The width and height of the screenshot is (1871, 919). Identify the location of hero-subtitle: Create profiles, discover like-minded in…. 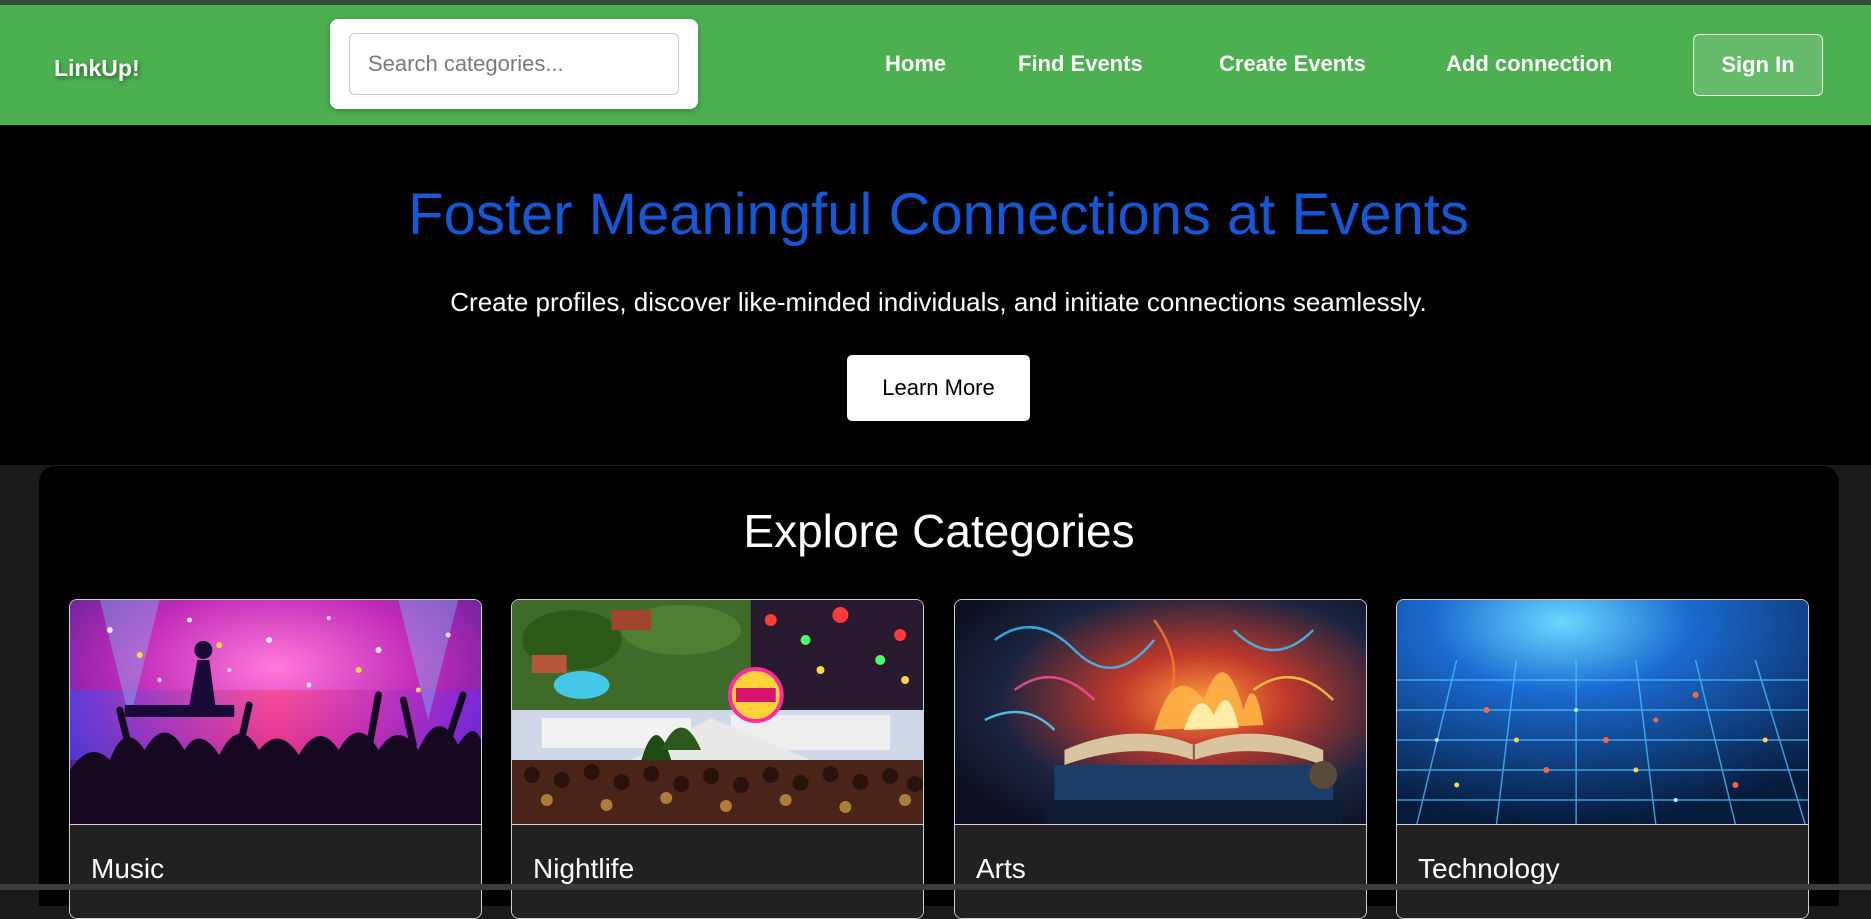
(938, 302).